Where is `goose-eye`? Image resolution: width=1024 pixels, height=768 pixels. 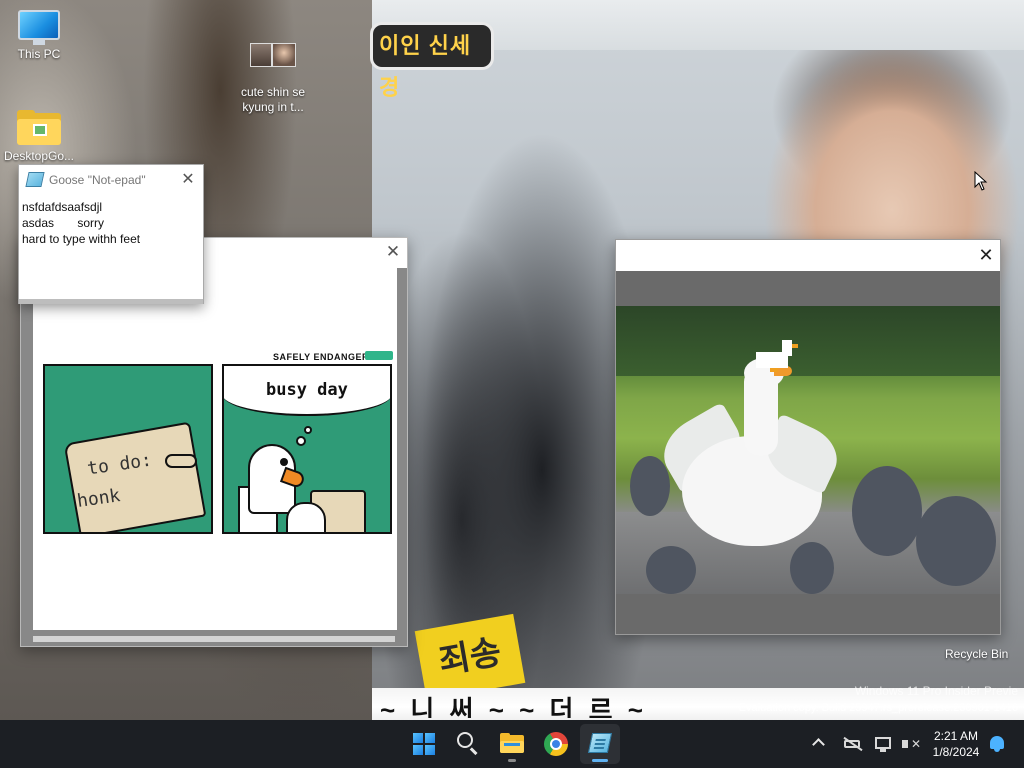 goose-eye is located at coordinates (284, 462).